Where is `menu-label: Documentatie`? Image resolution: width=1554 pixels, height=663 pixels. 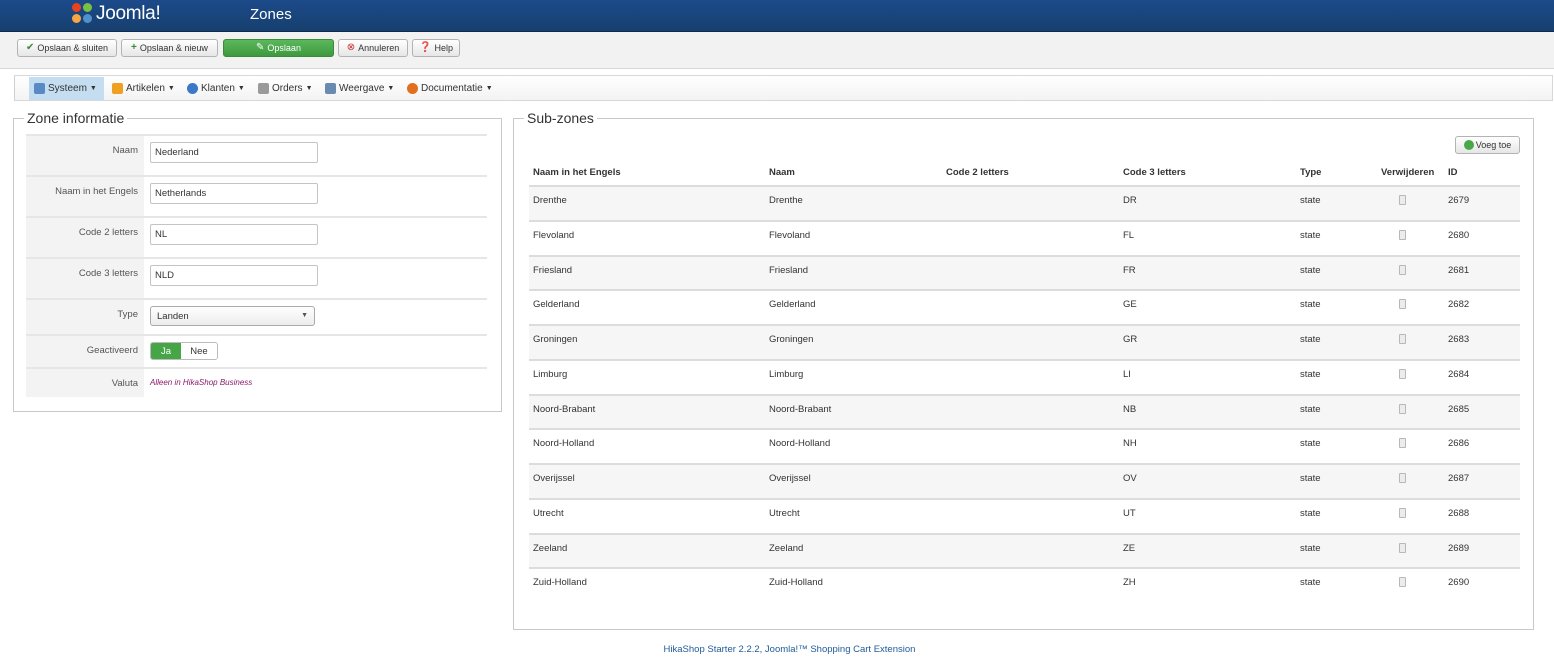
menu-label: Documentatie is located at coordinates (452, 88).